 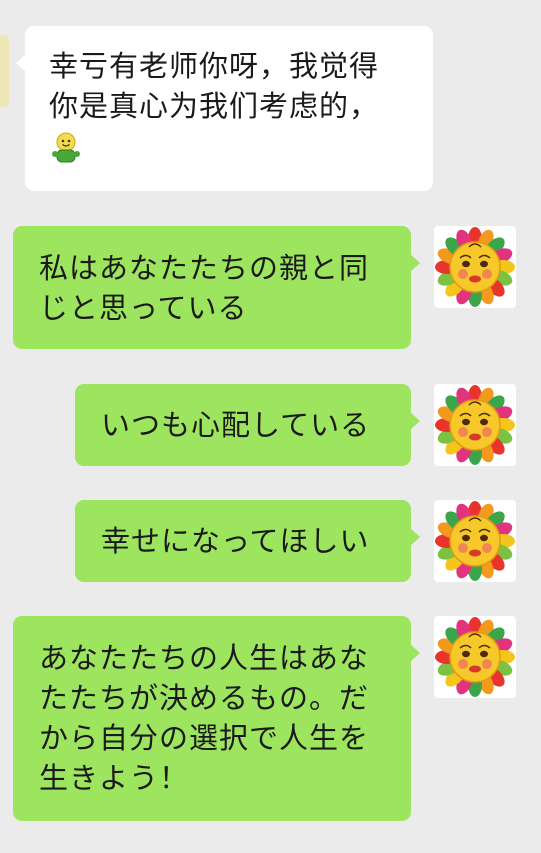 I want to click on message-text-line: 你是真心为我们考虑的，, so click(x=214, y=106).